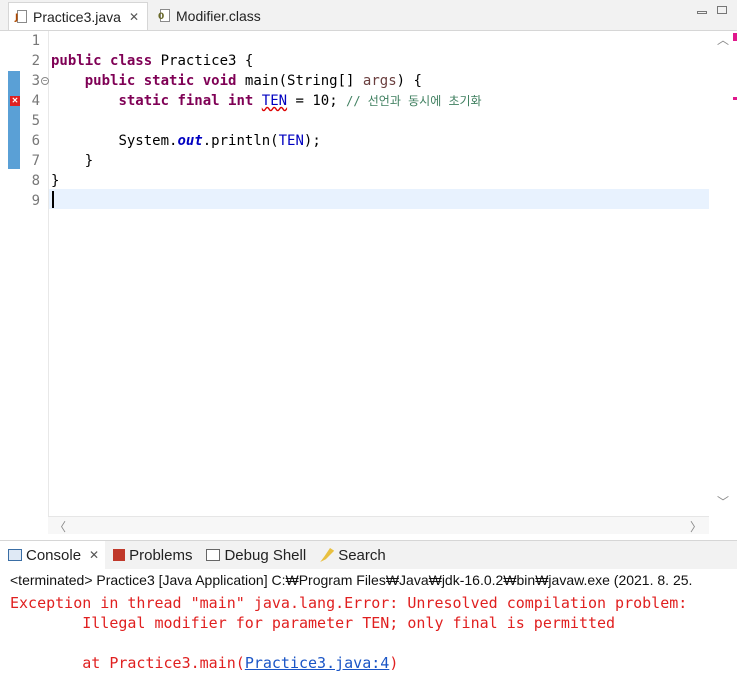 This screenshot has height=695, width=737. I want to click on tab-problems: Problems, so click(151, 555).